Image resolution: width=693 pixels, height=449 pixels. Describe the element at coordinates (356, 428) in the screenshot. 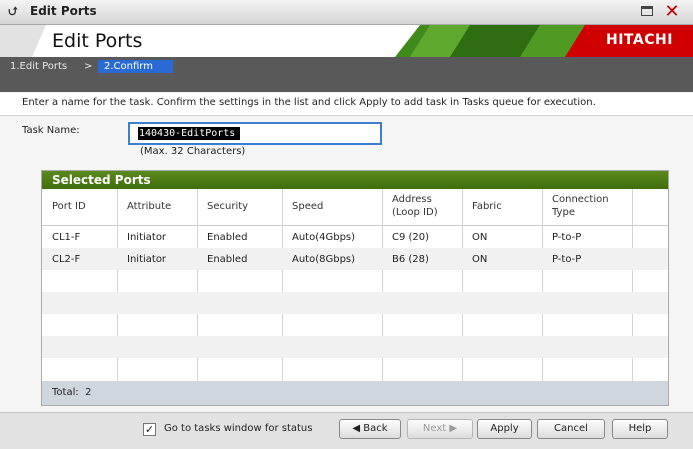

I see `back-arrow-icon: ◀` at that location.